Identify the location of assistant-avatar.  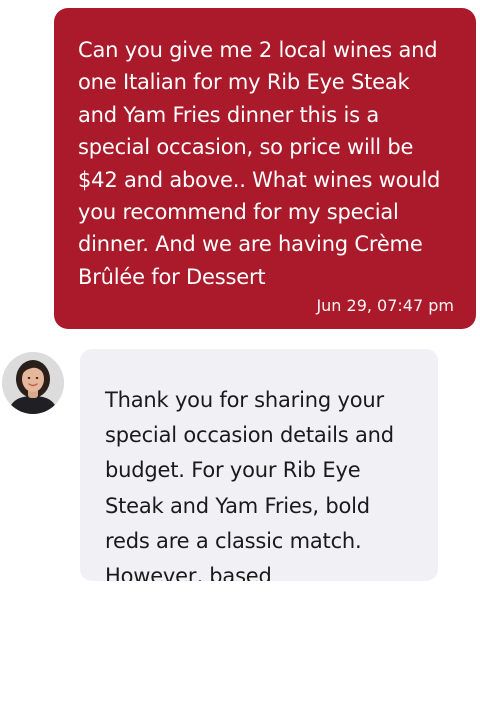
(33, 383).